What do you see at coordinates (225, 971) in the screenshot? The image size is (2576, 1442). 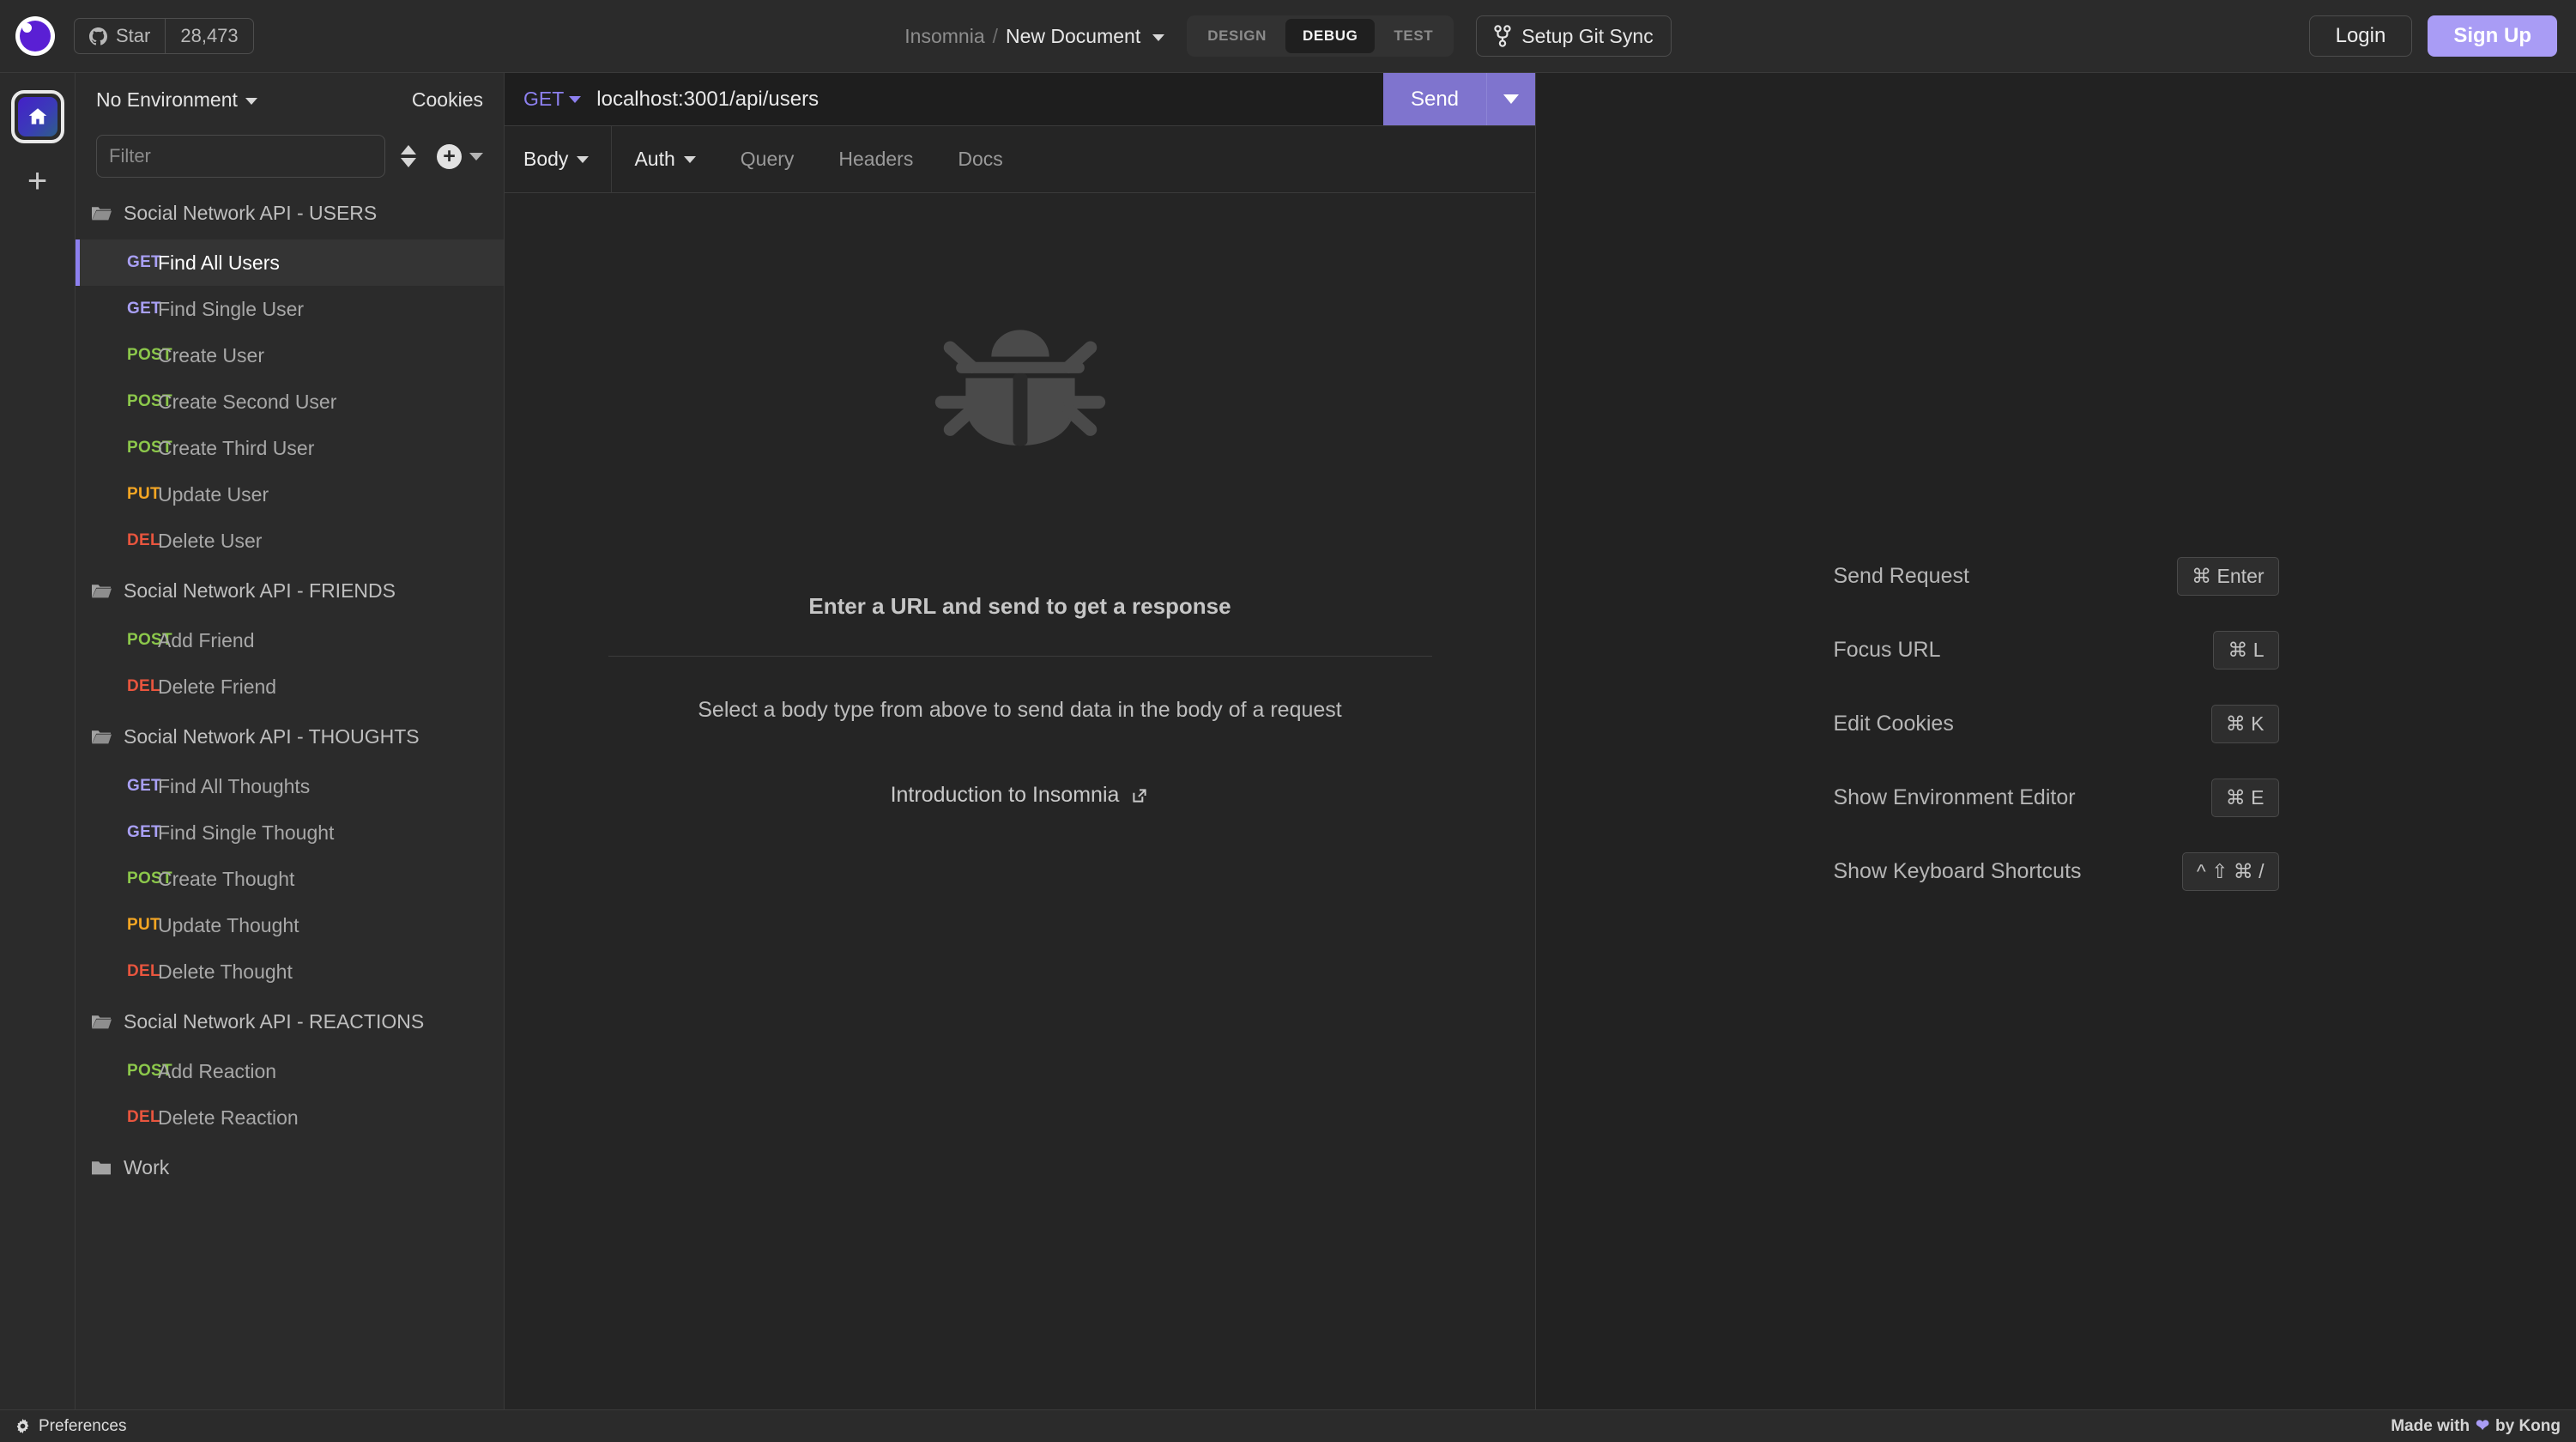 I see `request-name-label: Delete Thought` at bounding box center [225, 971].